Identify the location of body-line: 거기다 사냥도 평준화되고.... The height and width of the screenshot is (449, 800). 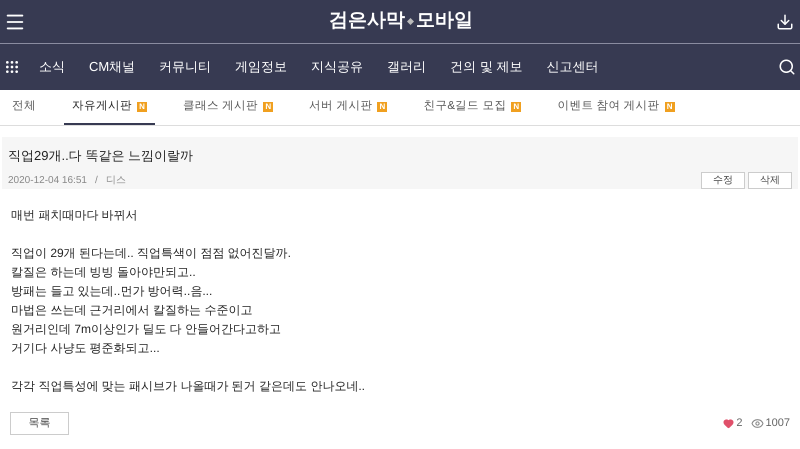
(86, 348).